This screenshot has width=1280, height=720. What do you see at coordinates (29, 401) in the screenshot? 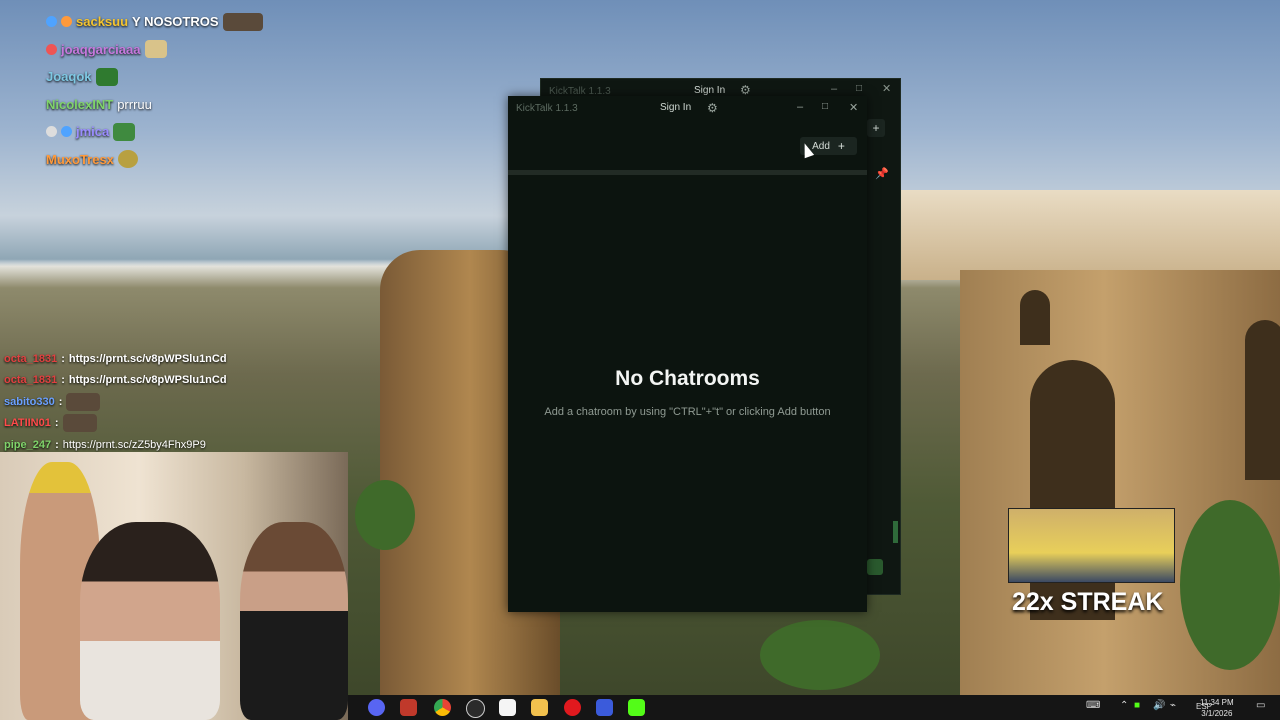
I see `overlay-link-user: sabito330` at bounding box center [29, 401].